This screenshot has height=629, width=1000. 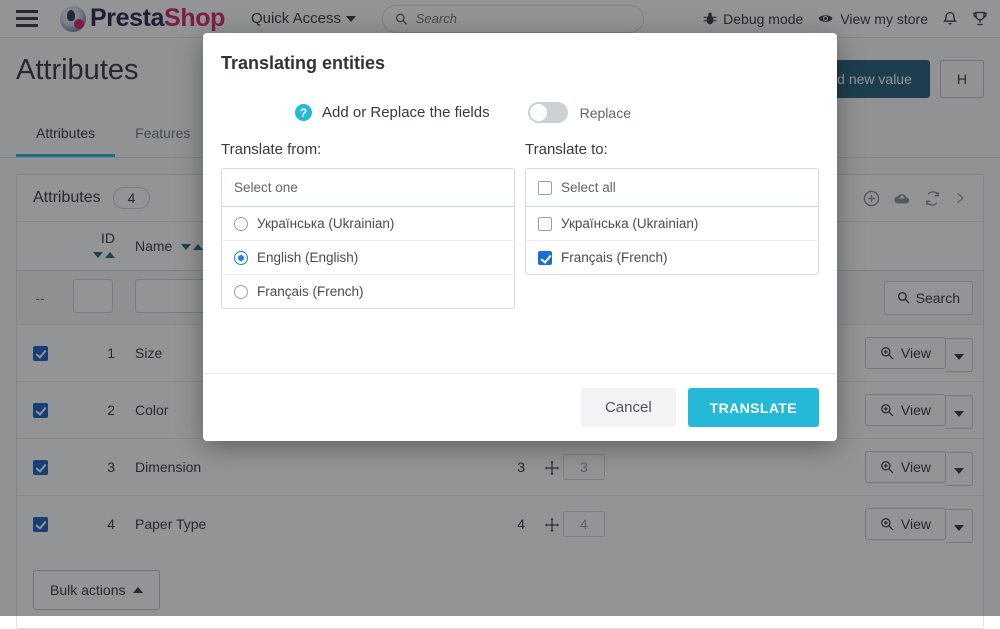 I want to click on radio-french, so click(x=241, y=292).